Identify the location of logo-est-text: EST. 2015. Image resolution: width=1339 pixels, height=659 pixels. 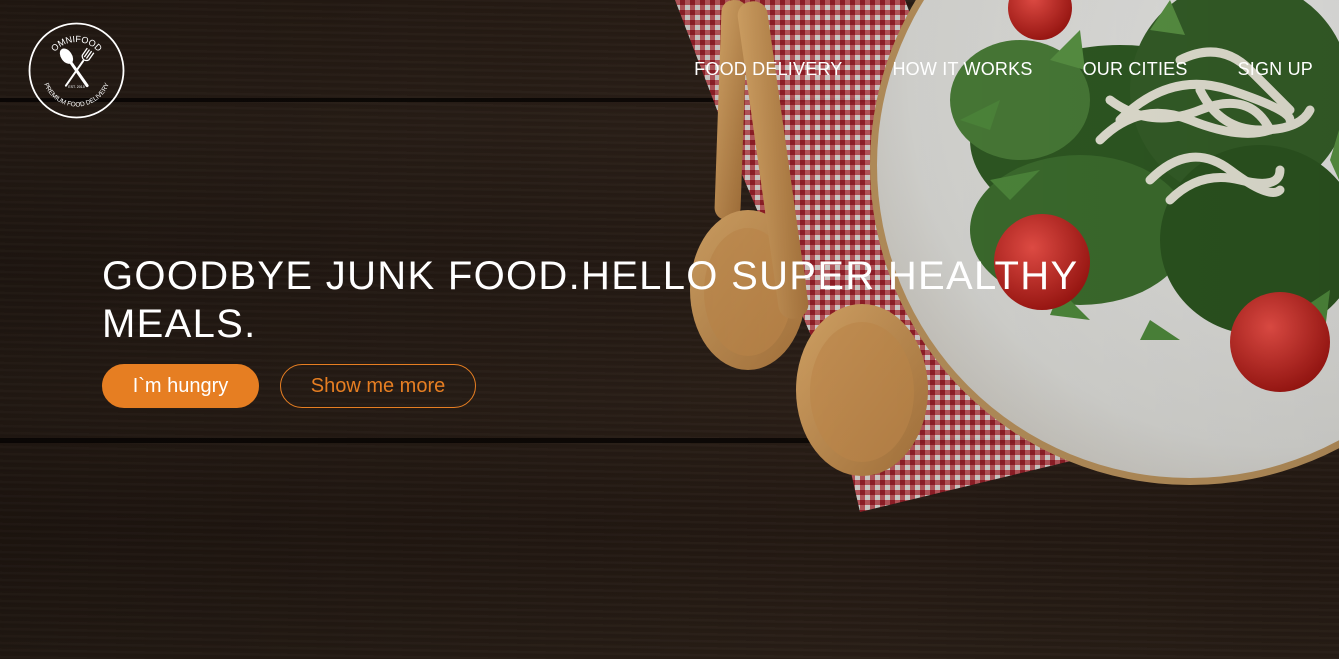
(76, 87).